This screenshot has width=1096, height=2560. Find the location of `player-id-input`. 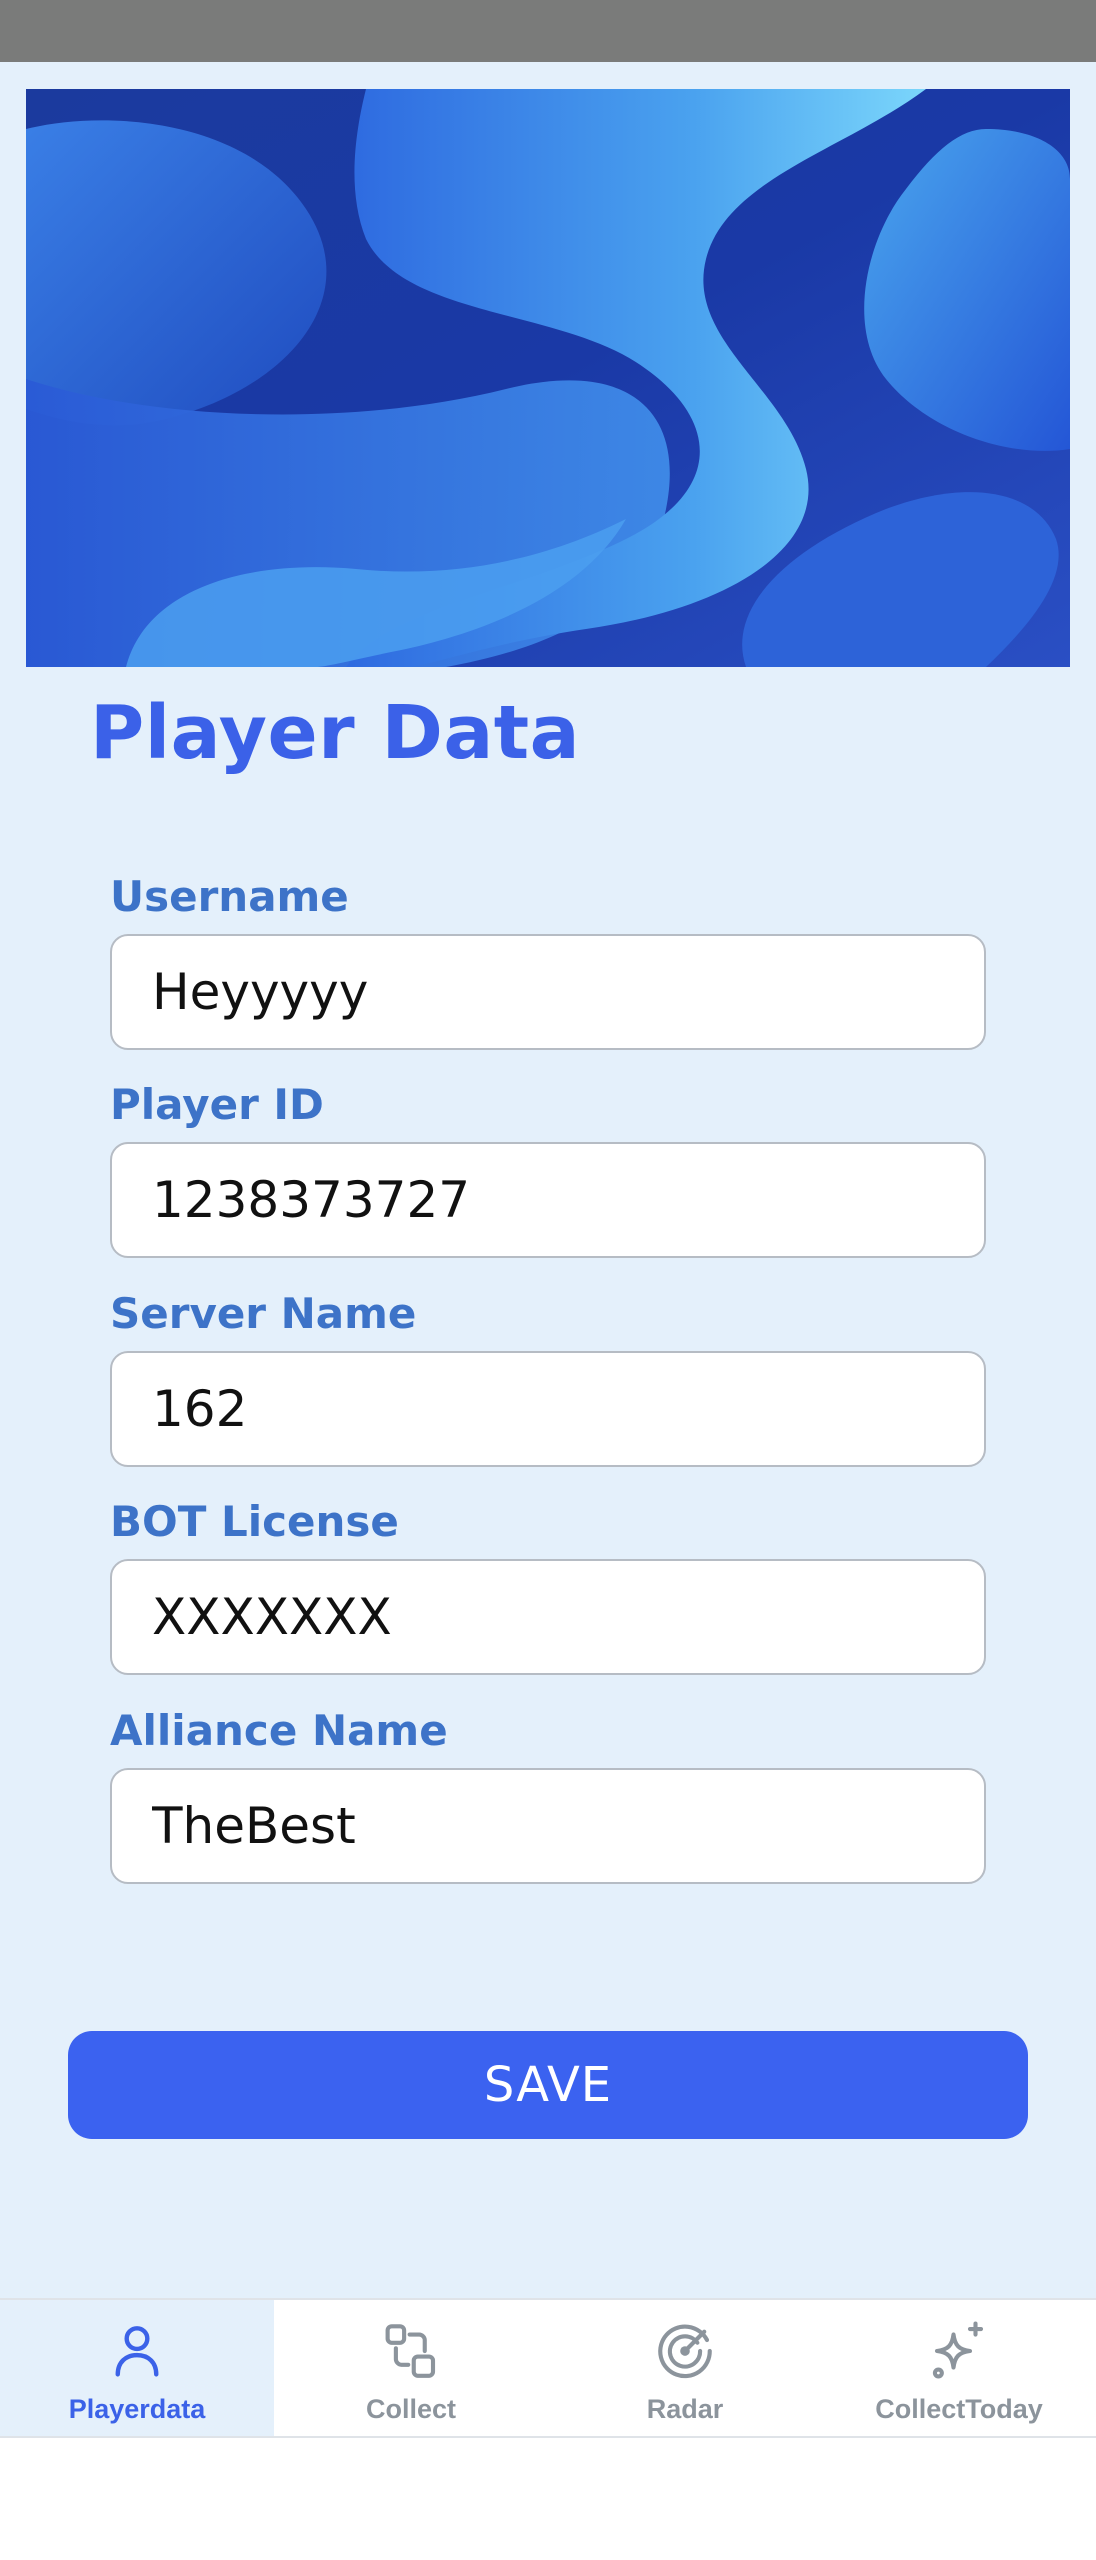

player-id-input is located at coordinates (548, 1200).